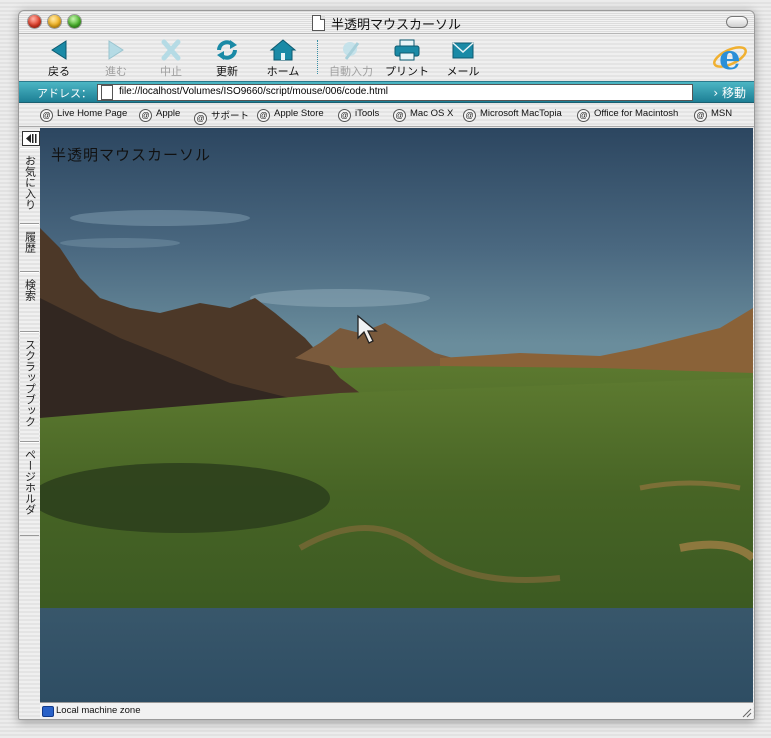 This screenshot has width=771, height=738. I want to click on tab-search-label: 検索, so click(30, 290).